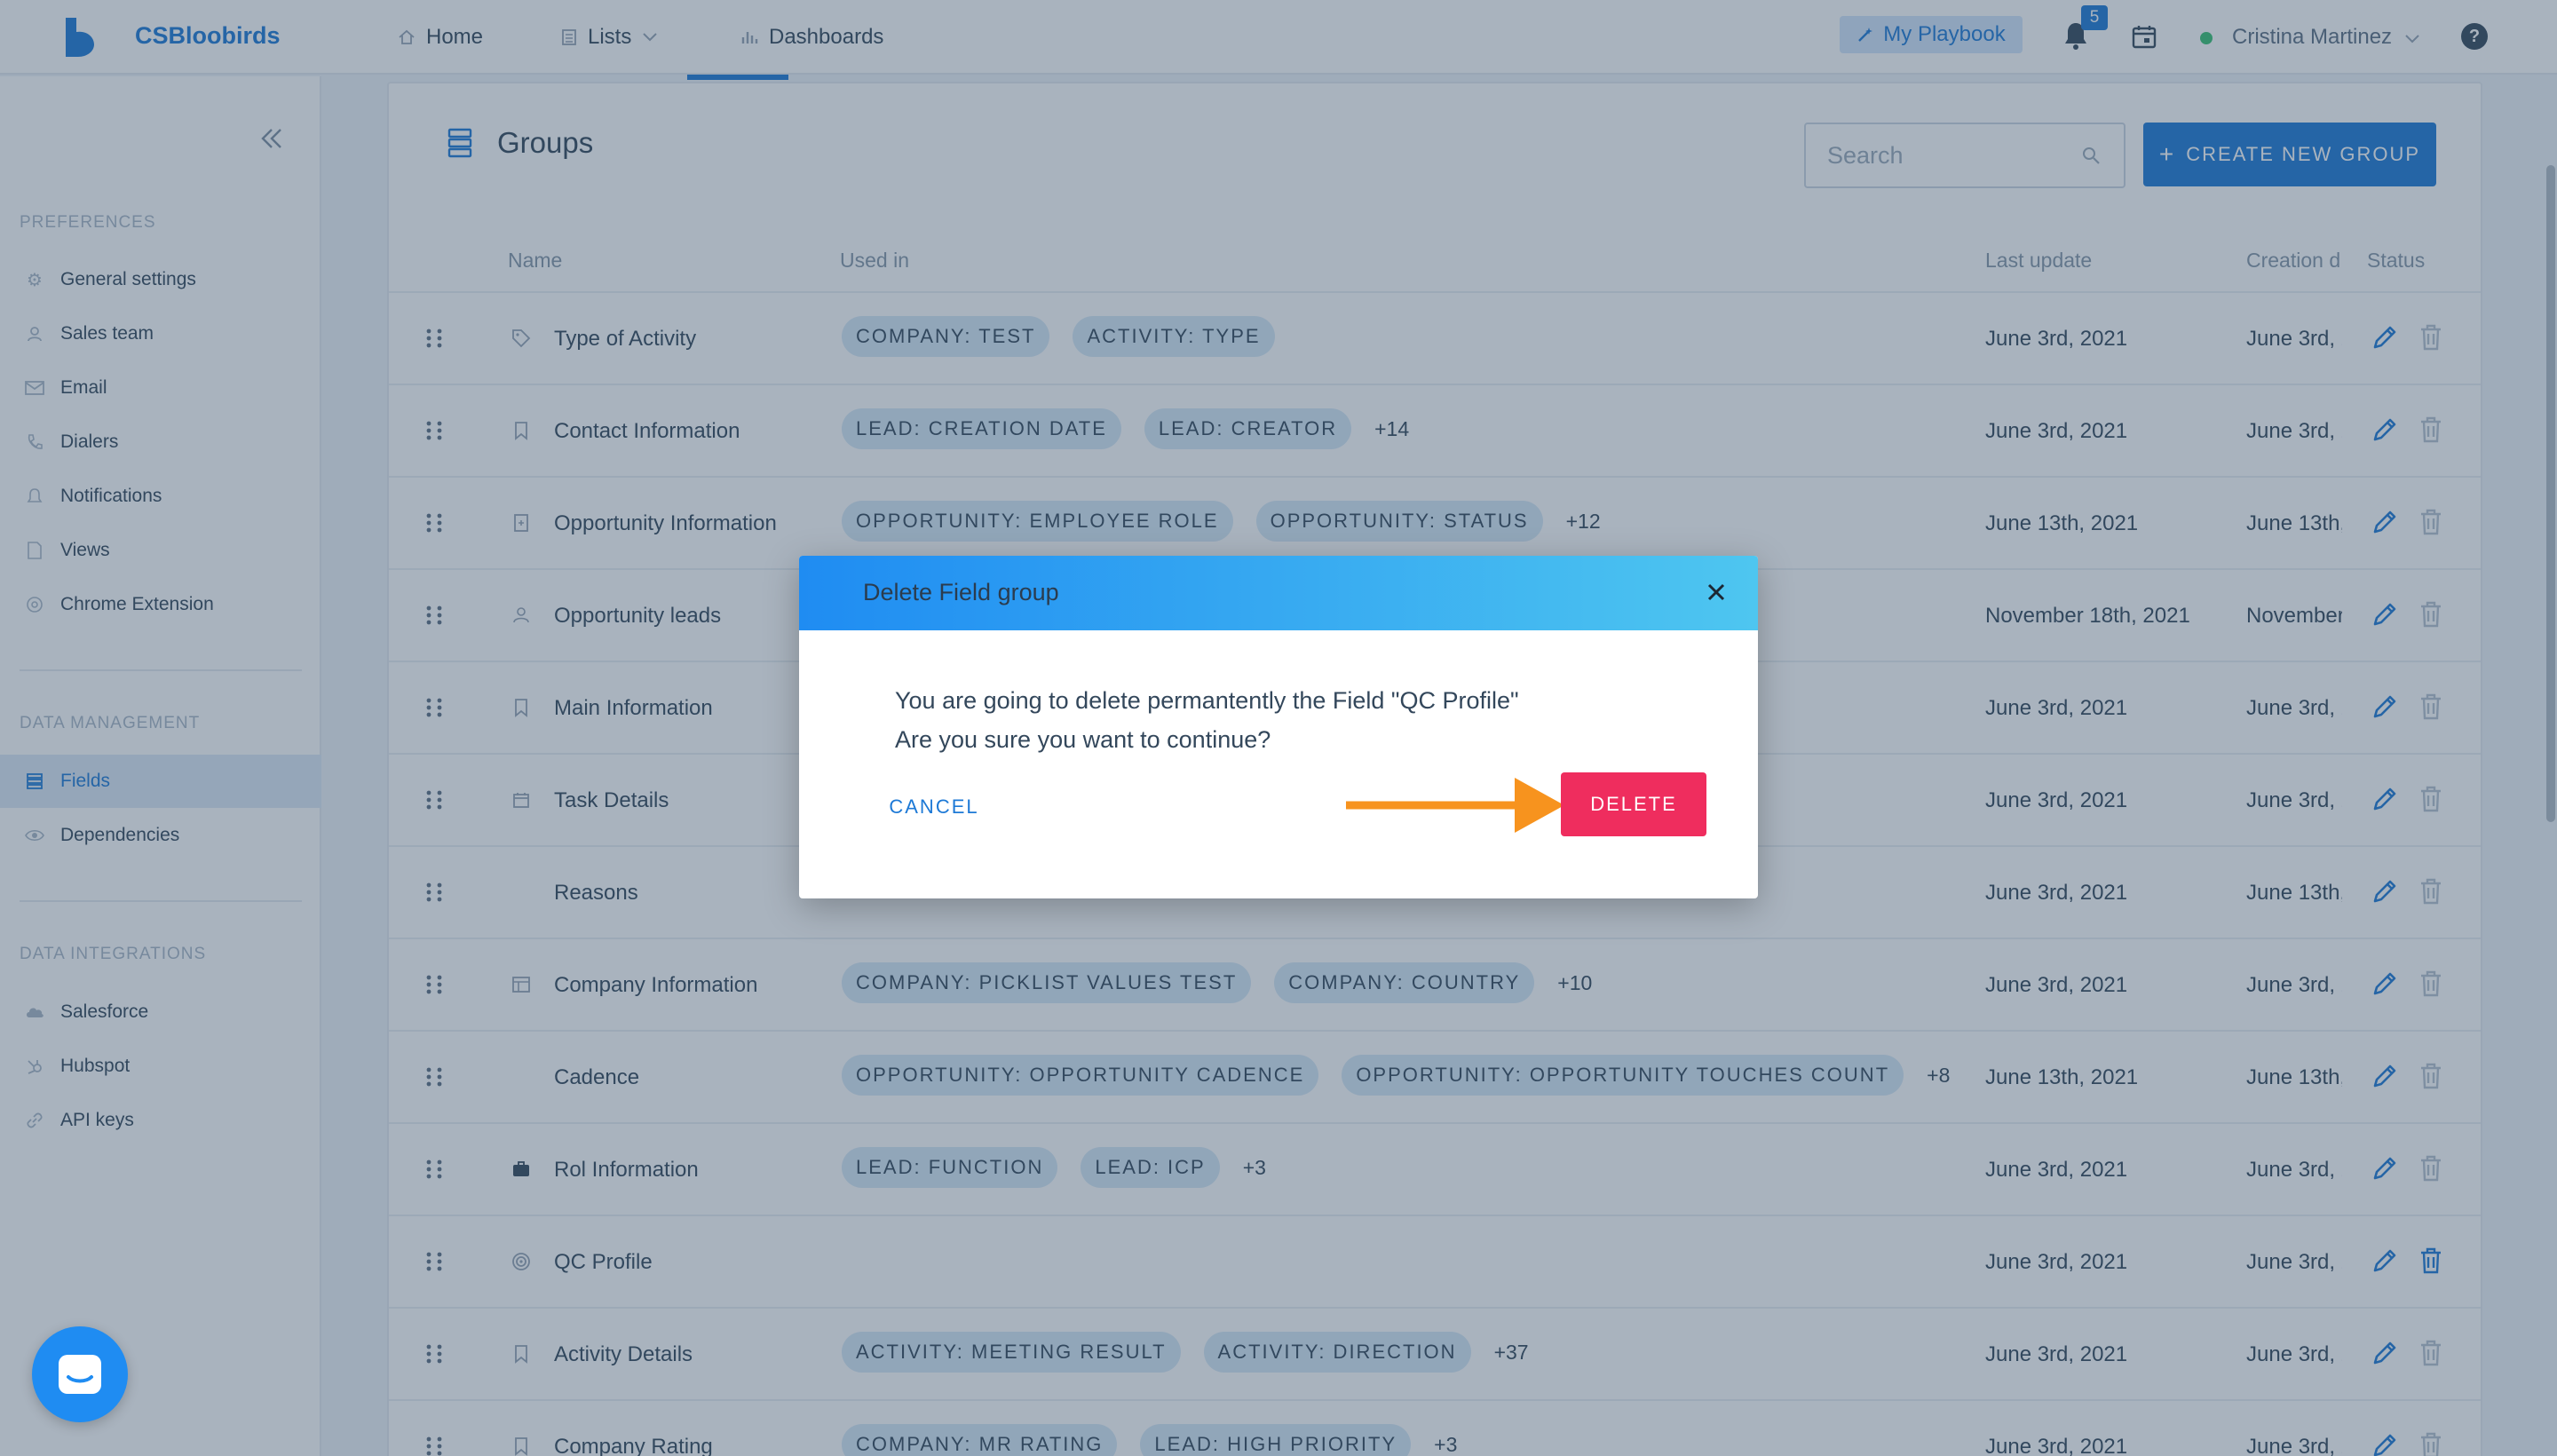 Image resolution: width=2557 pixels, height=1456 pixels. What do you see at coordinates (1633, 804) in the screenshot?
I see `delete-button: DELETE` at bounding box center [1633, 804].